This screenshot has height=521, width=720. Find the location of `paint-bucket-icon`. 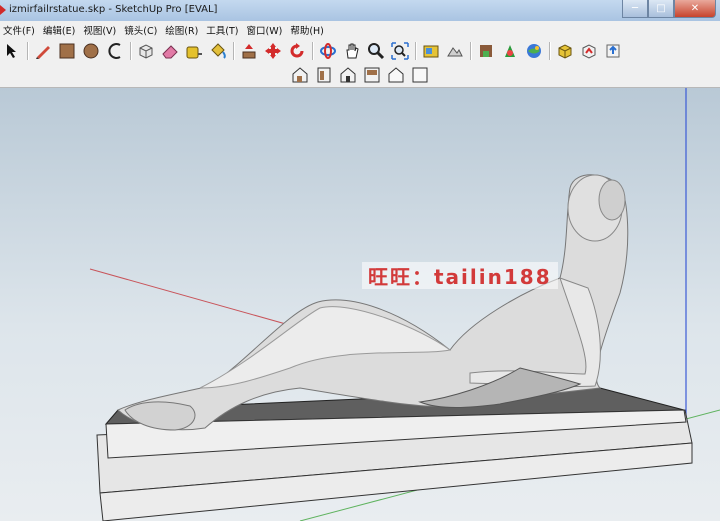

paint-bucket-icon is located at coordinates (218, 50).